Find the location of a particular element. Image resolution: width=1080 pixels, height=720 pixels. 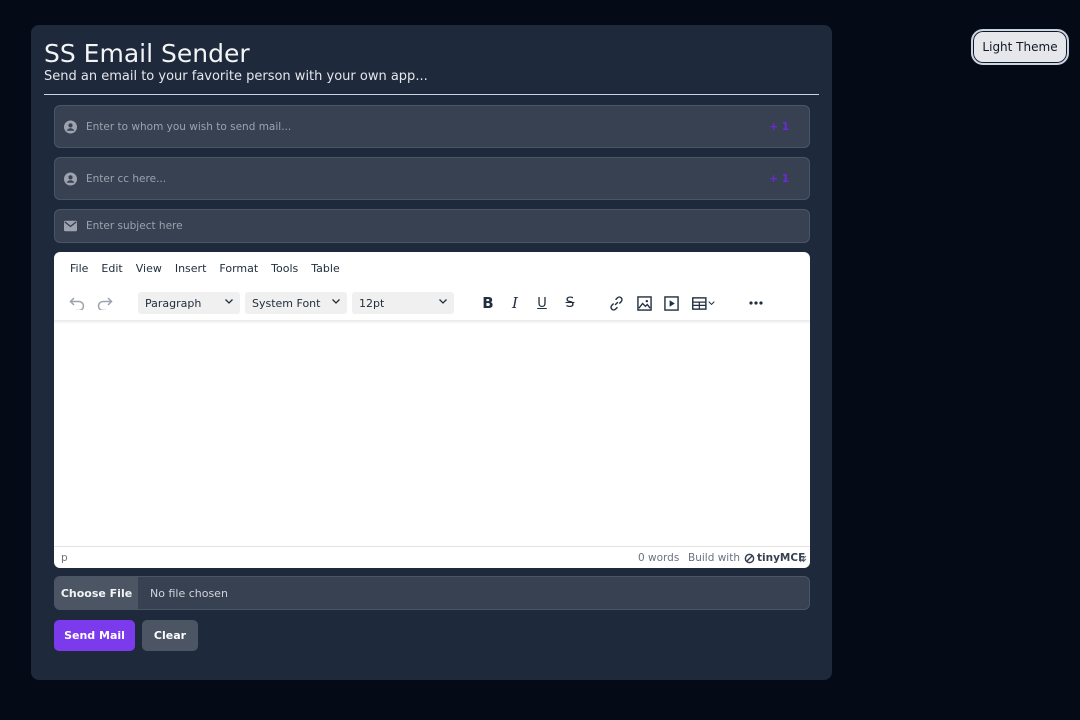

menu-file: File is located at coordinates (79, 271).